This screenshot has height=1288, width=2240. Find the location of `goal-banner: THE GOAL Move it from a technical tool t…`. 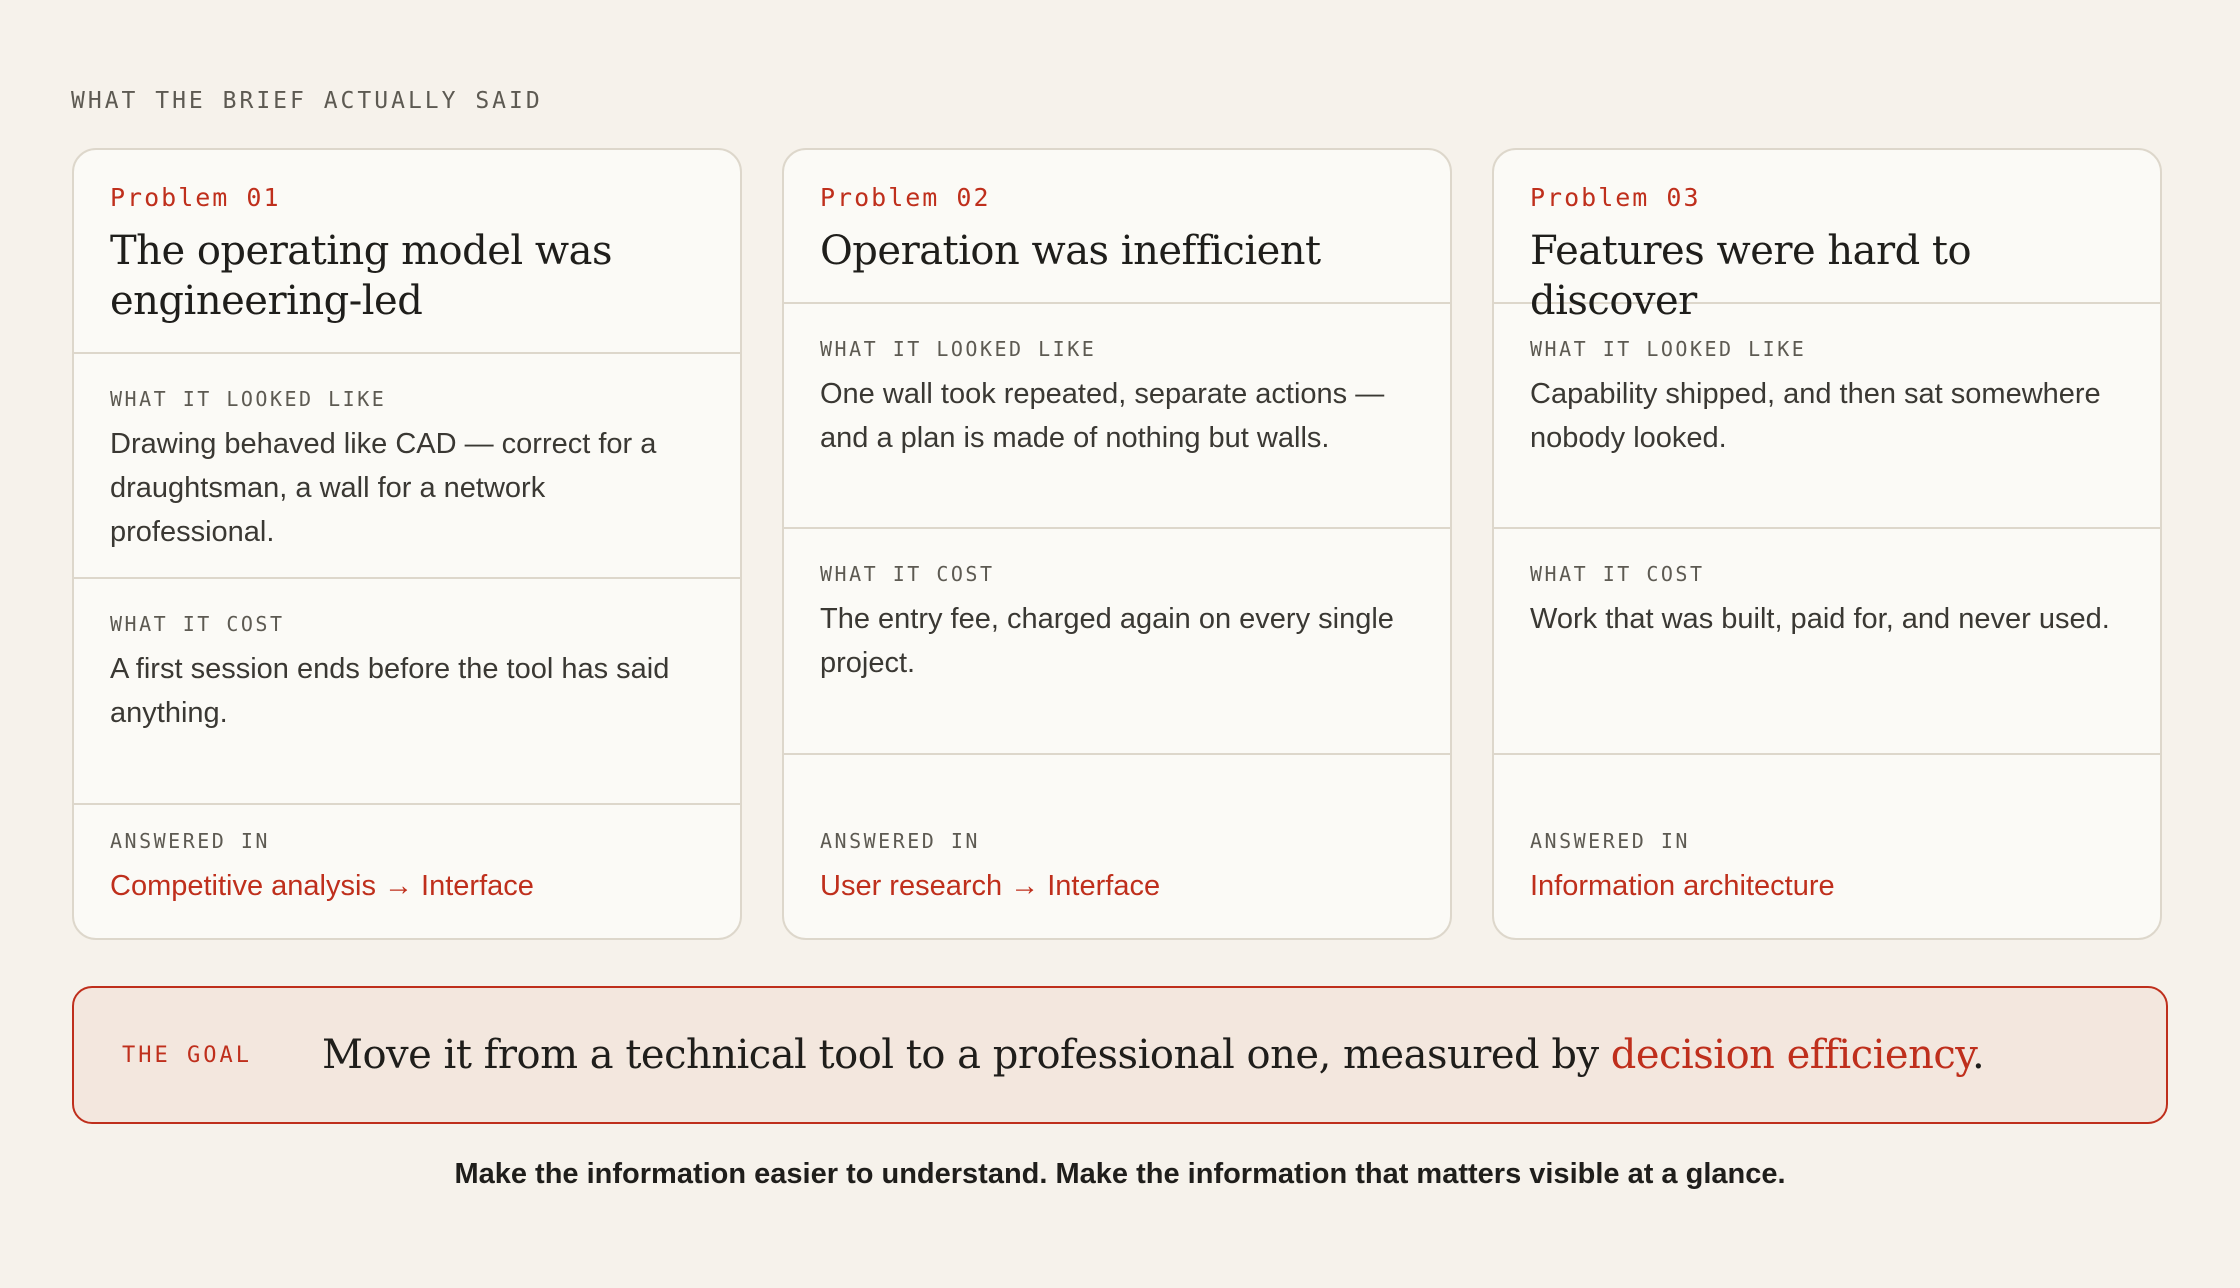

goal-banner: THE GOAL Move it from a technical tool t… is located at coordinates (1120, 1055).